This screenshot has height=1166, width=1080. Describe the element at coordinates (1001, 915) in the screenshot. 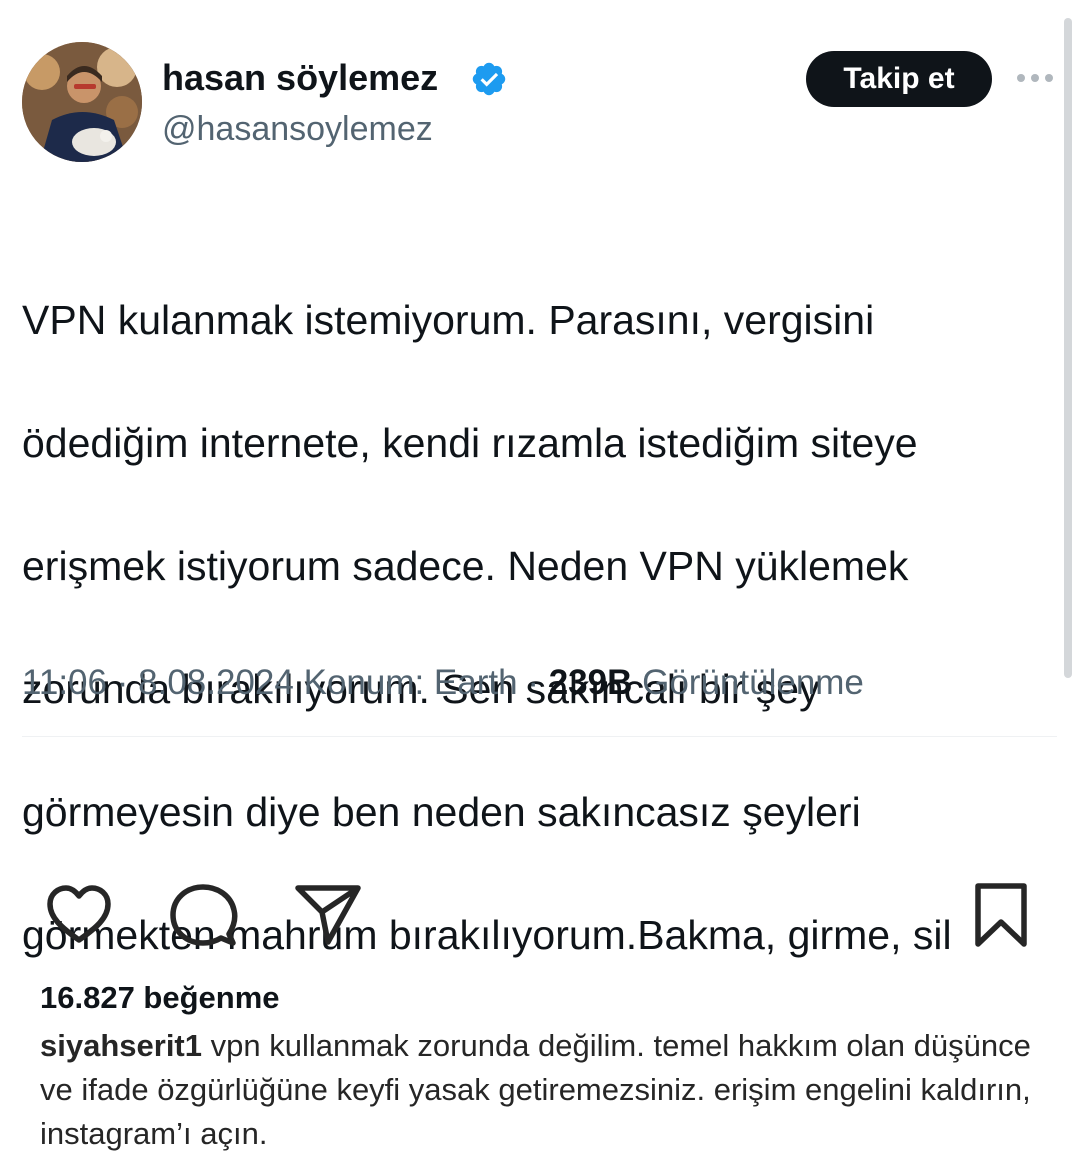

I see `bookmark-icon` at that location.